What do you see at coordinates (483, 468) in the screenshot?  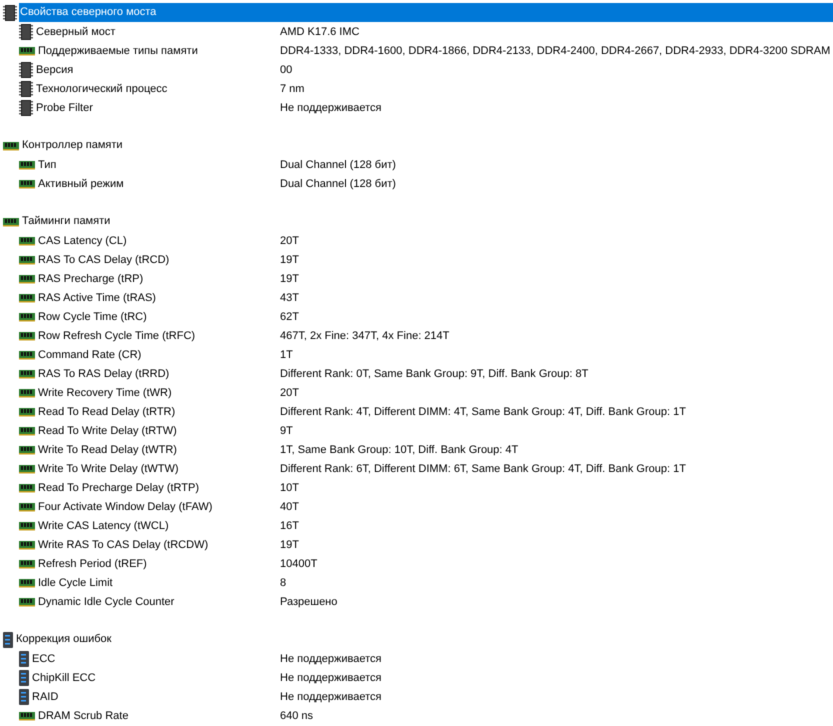 I see `property-value: Different Rank: 6T, Different DIMM: 6T, Same Bank Group: 4T, Diff. Bank Group: 1T` at bounding box center [483, 468].